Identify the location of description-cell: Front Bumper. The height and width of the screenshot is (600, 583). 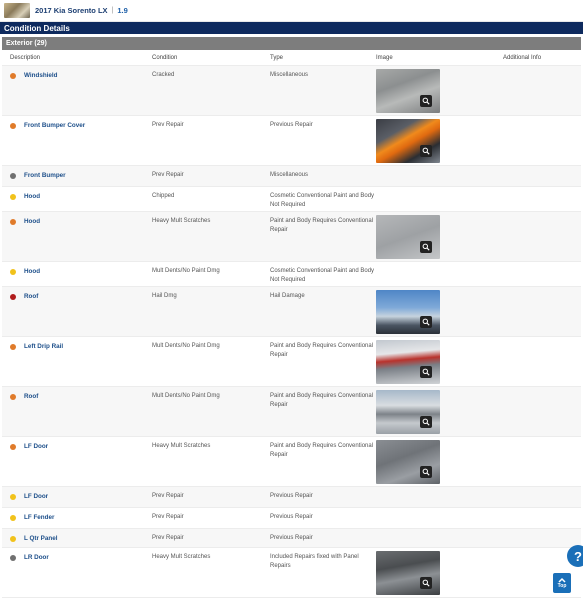
(77, 176).